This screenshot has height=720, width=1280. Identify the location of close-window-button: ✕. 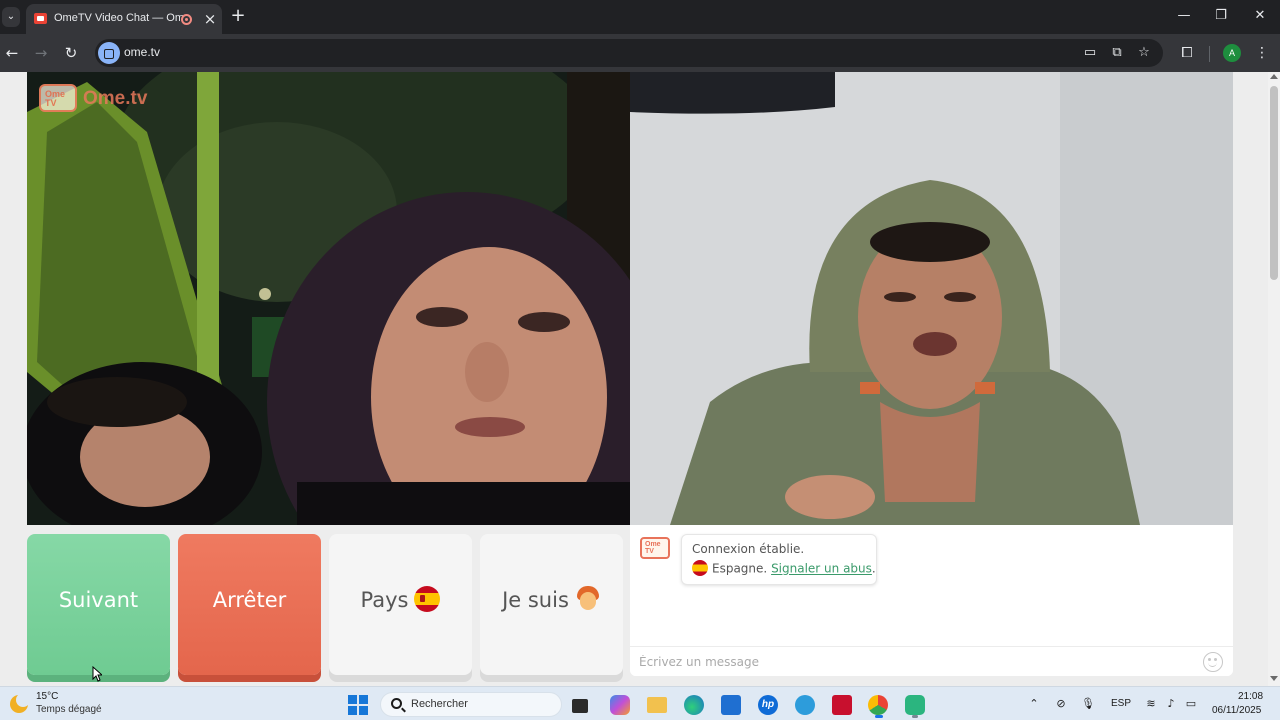
(1260, 16).